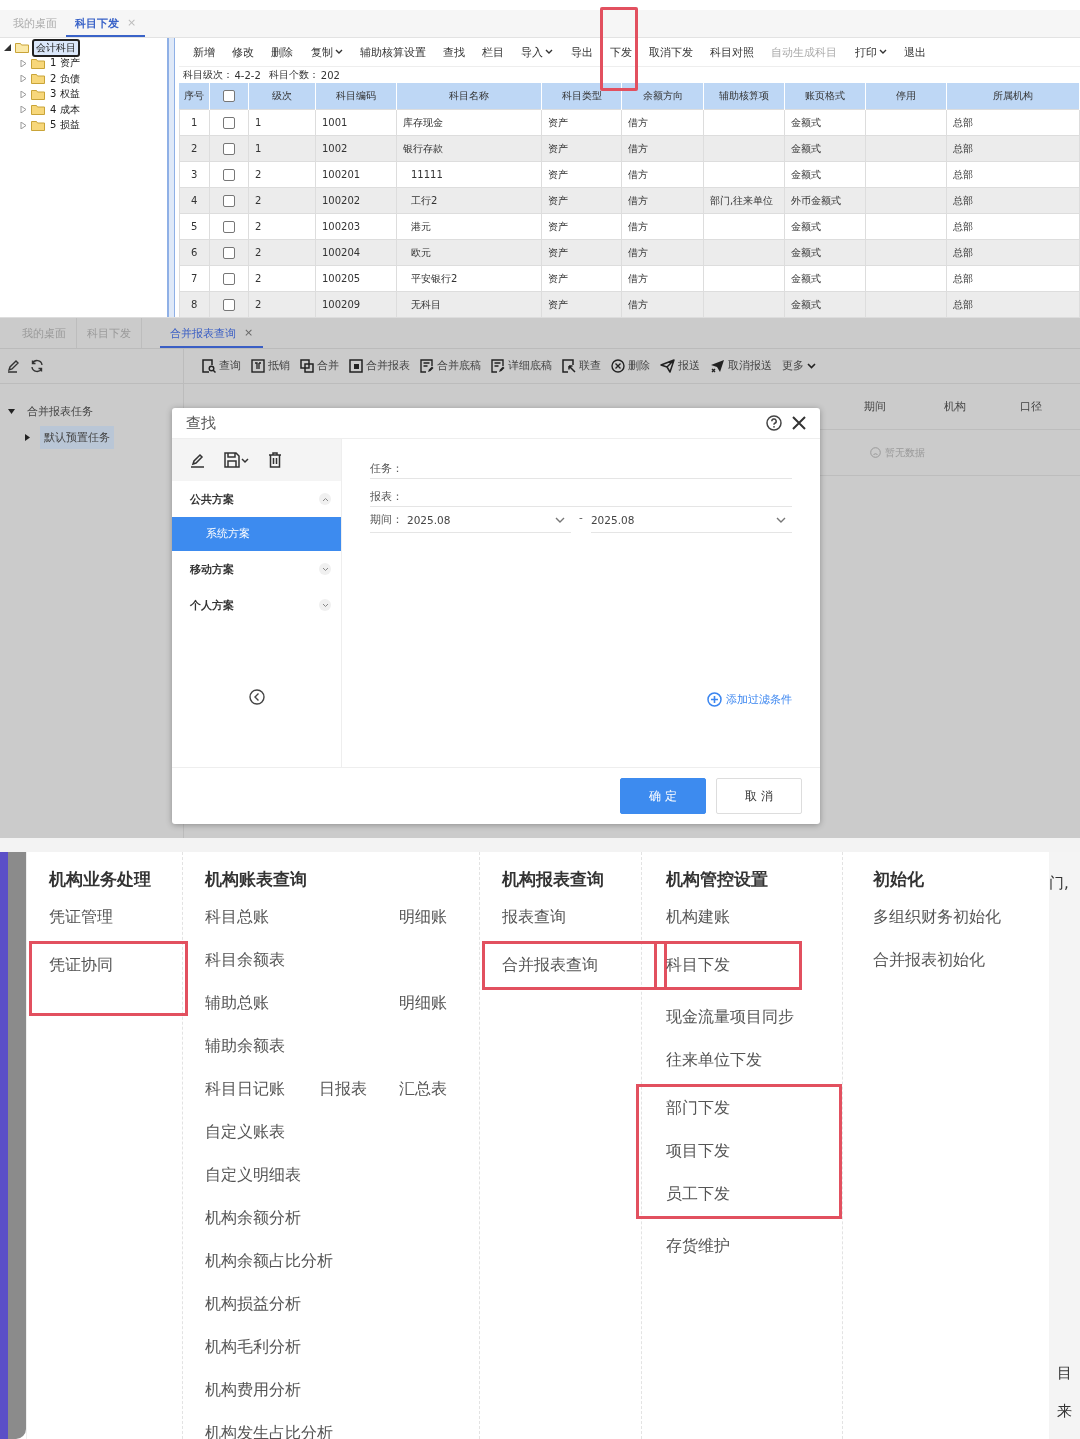 This screenshot has height=1439, width=1080. I want to click on menu-item: 凭证协同, so click(81, 965).